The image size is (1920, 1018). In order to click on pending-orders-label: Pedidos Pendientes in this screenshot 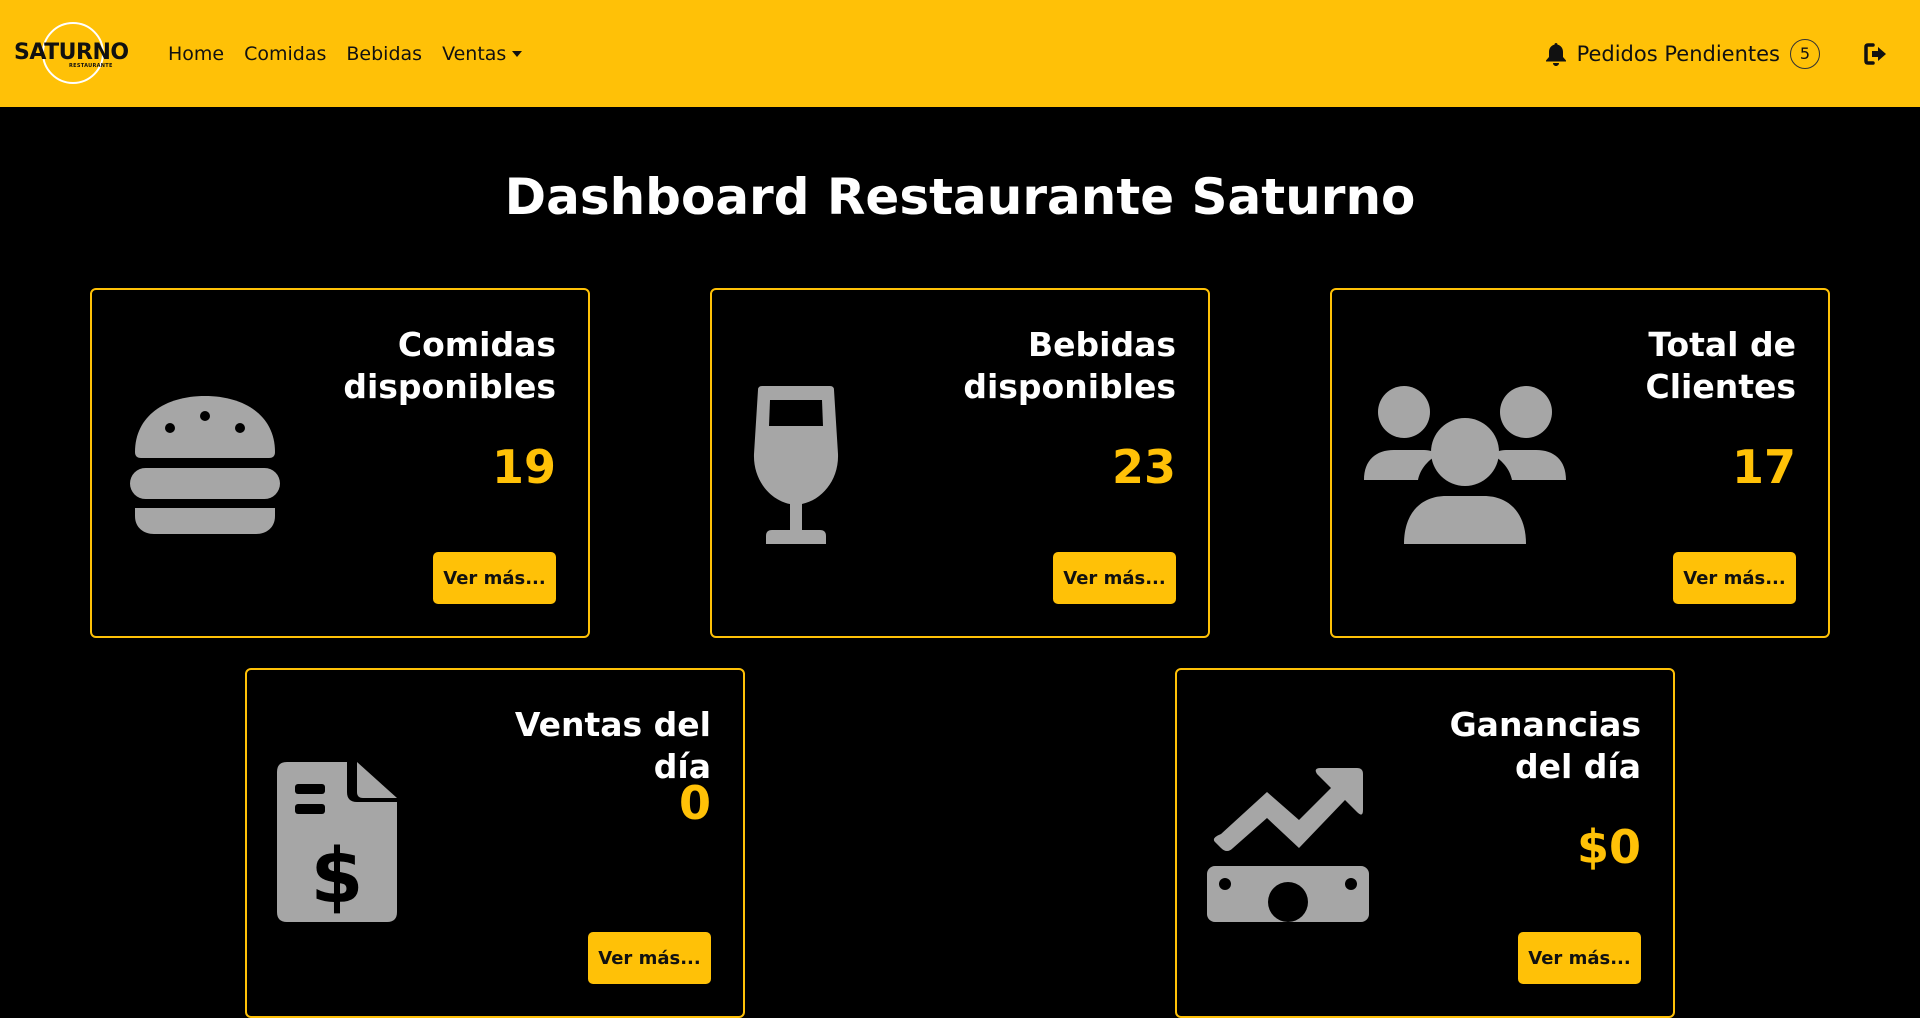, I will do `click(1678, 53)`.